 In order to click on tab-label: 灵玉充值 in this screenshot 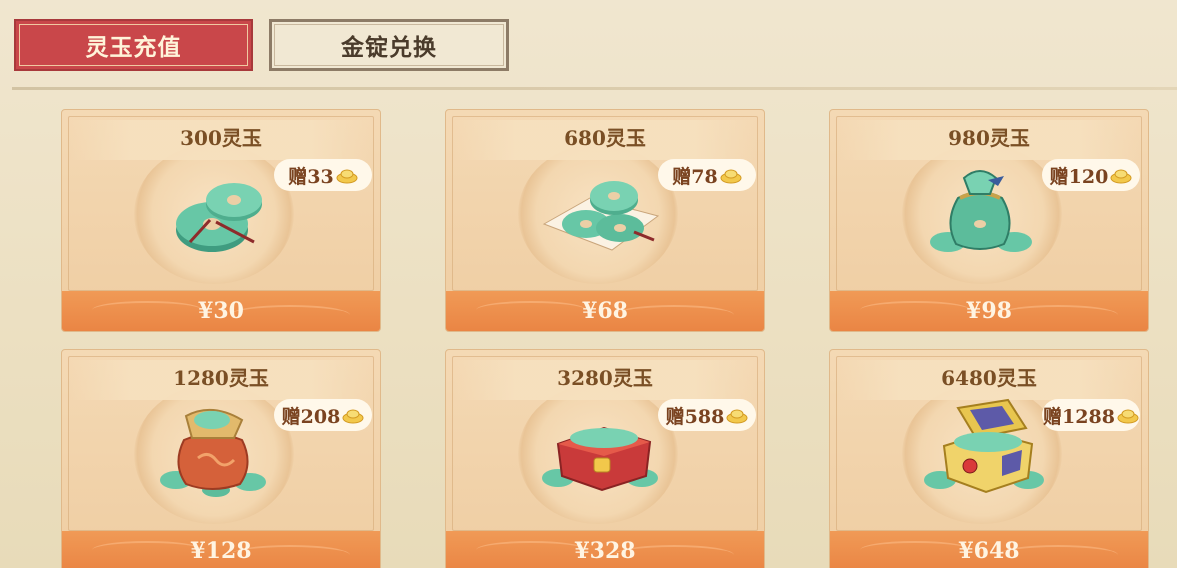, I will do `click(133, 47)`.